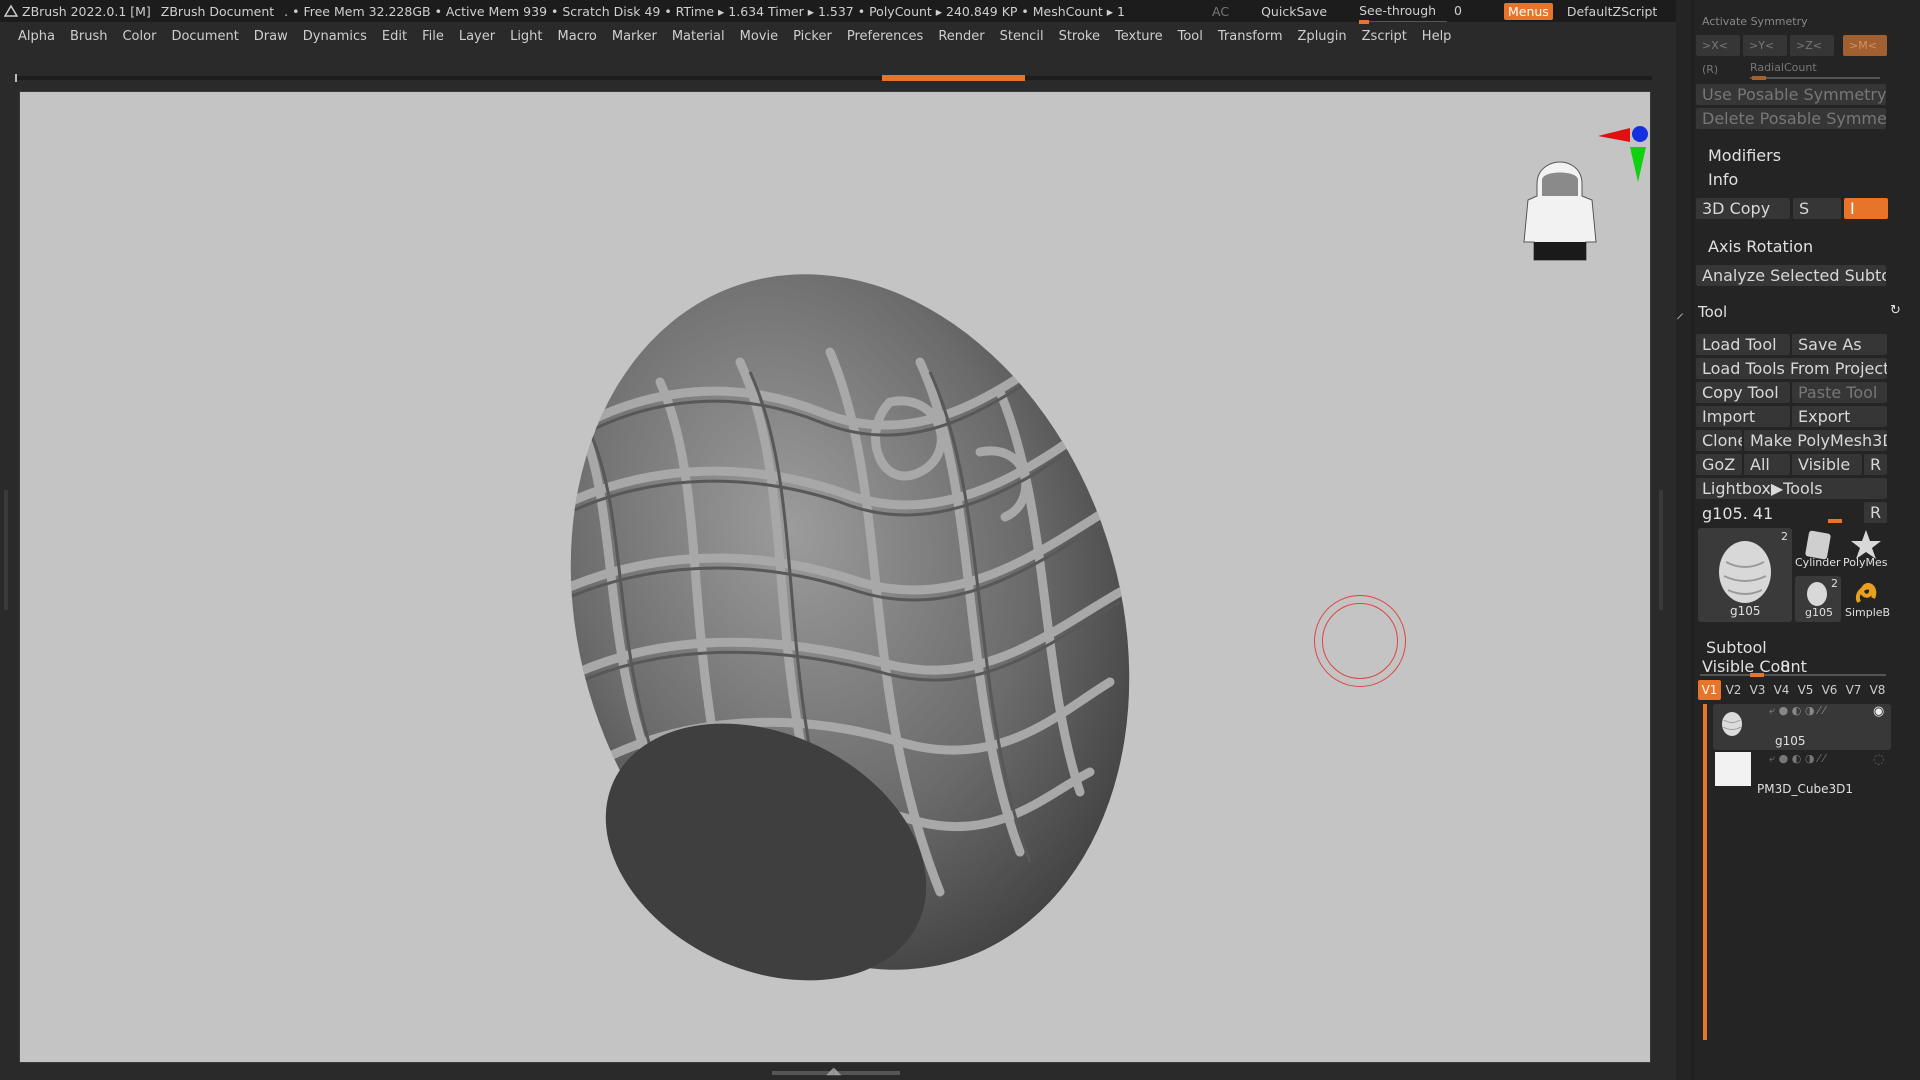 The width and height of the screenshot is (1920, 1080). Describe the element at coordinates (1818, 599) in the screenshot. I see `tool-thumb-g105-small: 2 g105` at that location.